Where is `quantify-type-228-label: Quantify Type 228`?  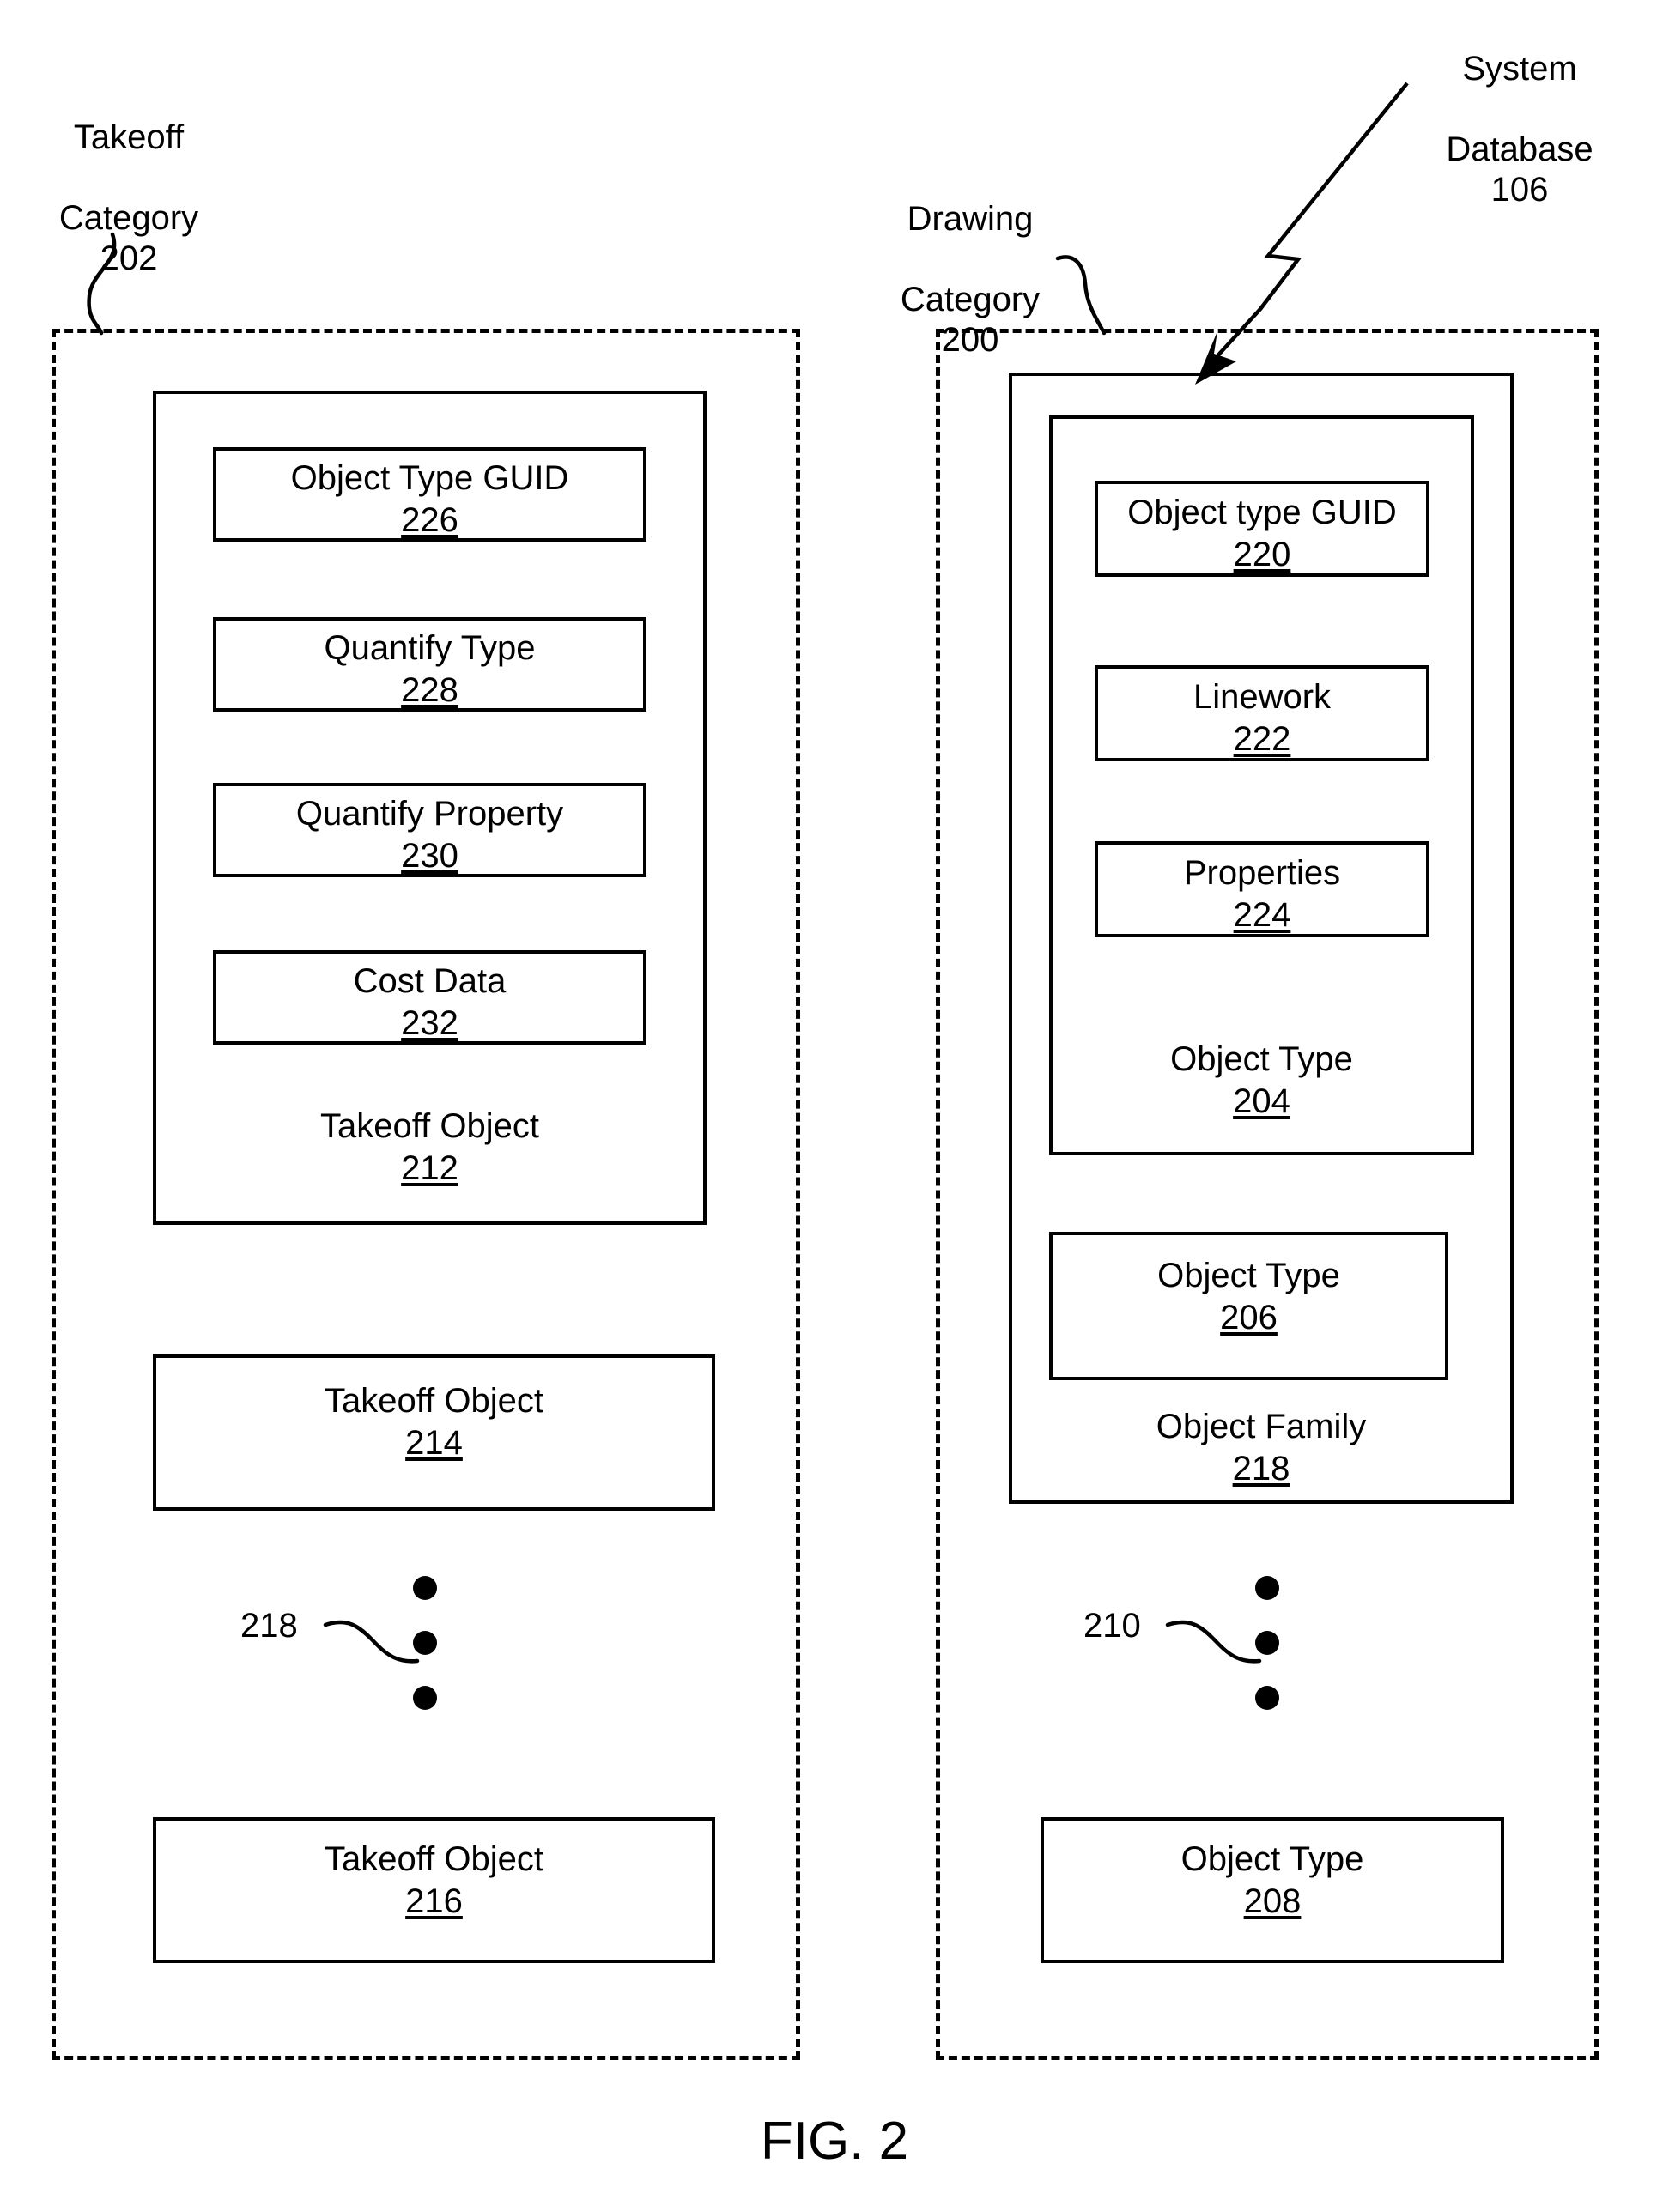 quantify-type-228-label: Quantify Type 228 is located at coordinates (429, 669).